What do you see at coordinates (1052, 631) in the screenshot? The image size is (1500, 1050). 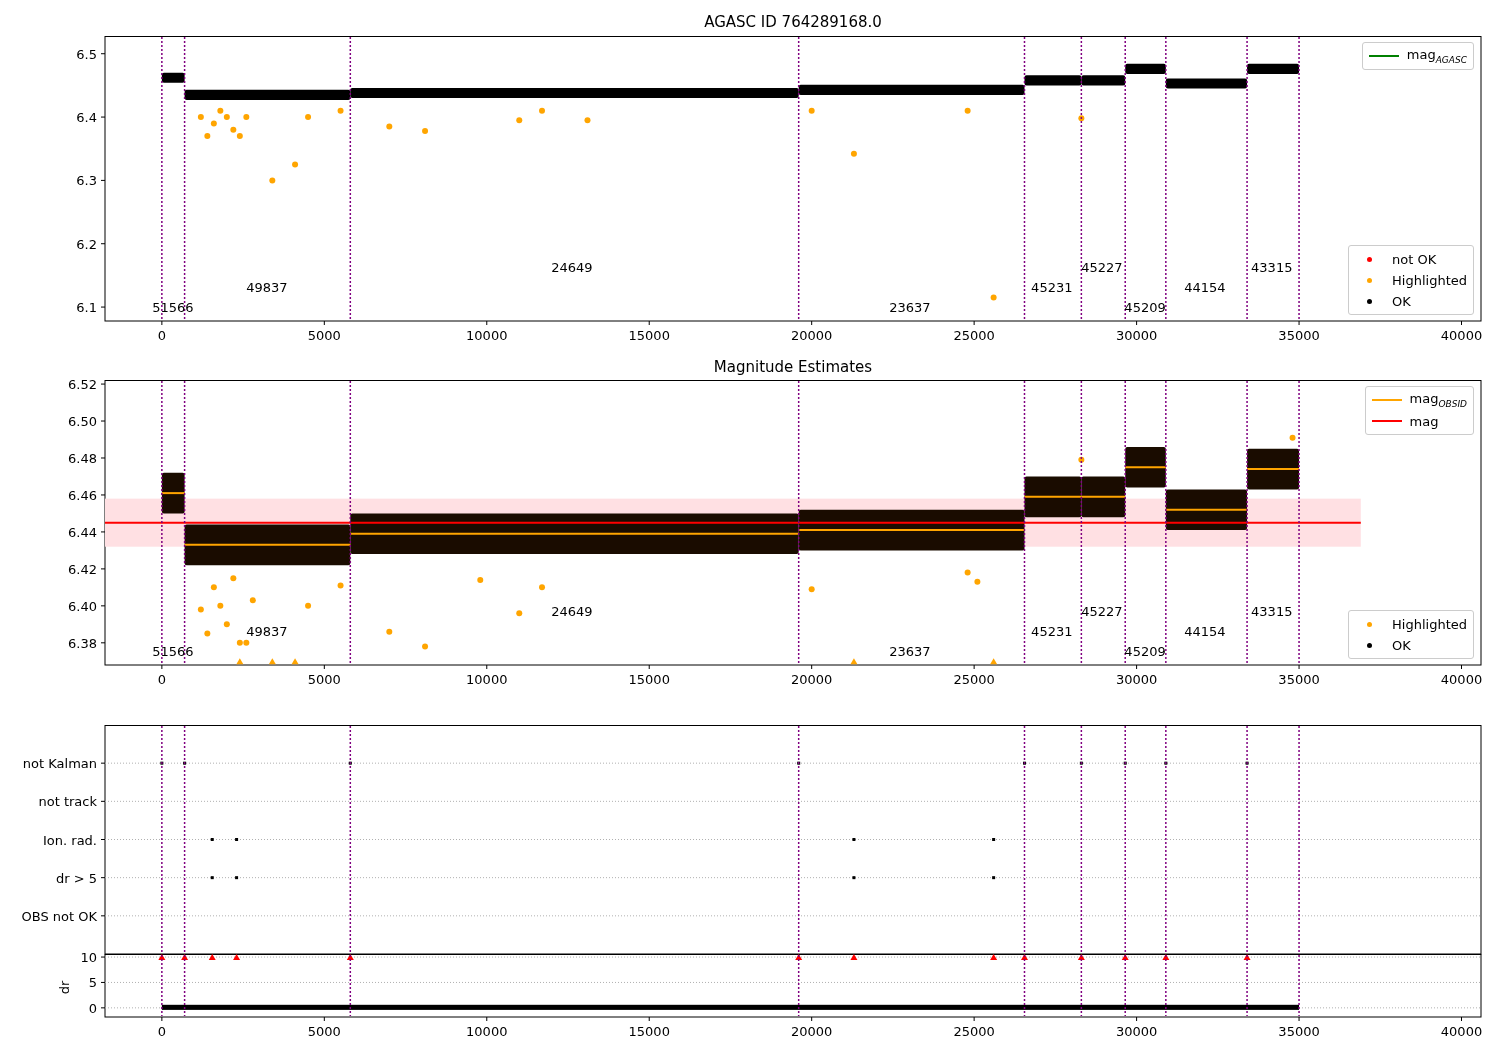 I see `obsid-label: 45231` at bounding box center [1052, 631].